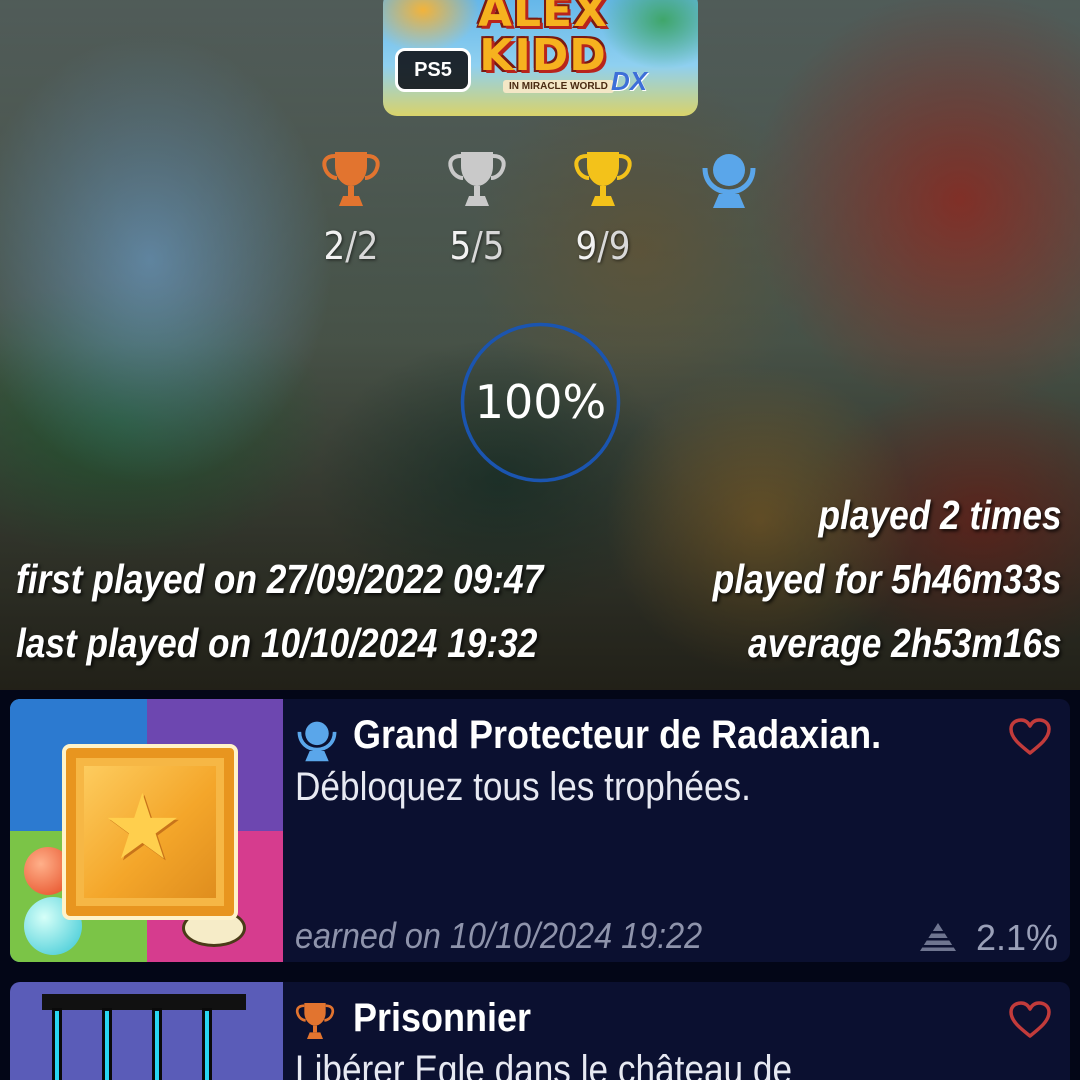 Image resolution: width=1080 pixels, height=1080 pixels. I want to click on gold-earned: 9, so click(586, 246).